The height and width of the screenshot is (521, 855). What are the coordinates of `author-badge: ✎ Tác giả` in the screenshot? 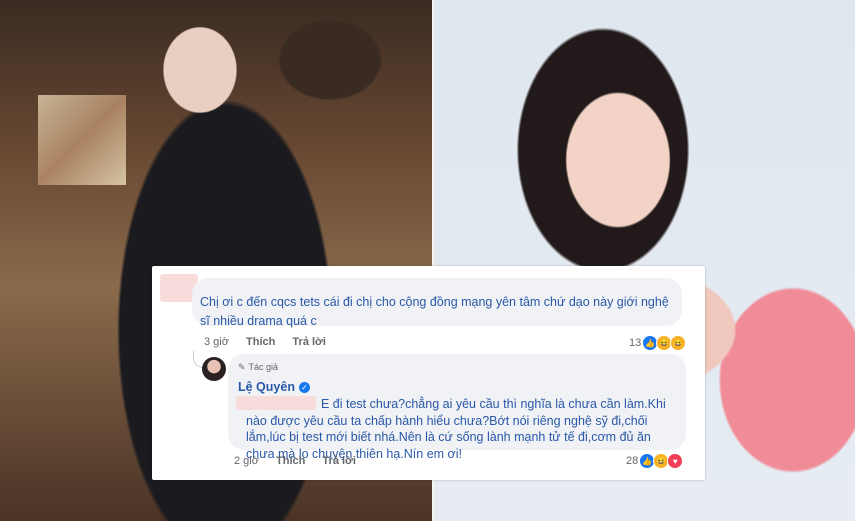 It's located at (457, 367).